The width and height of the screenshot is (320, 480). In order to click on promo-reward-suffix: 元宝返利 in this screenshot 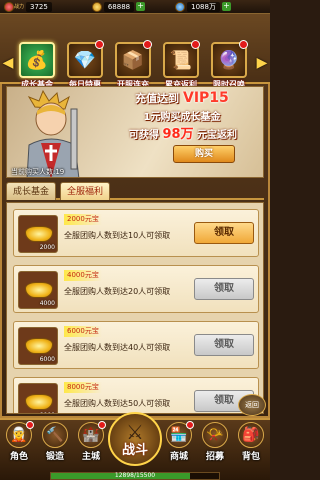, I will do `click(217, 135)`.